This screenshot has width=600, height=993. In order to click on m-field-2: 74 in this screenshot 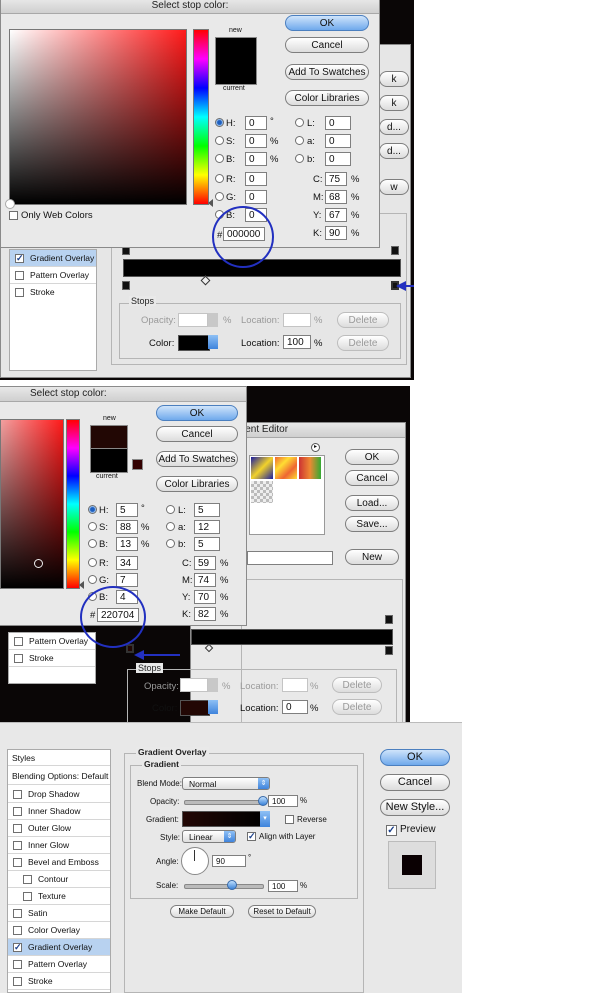, I will do `click(205, 580)`.